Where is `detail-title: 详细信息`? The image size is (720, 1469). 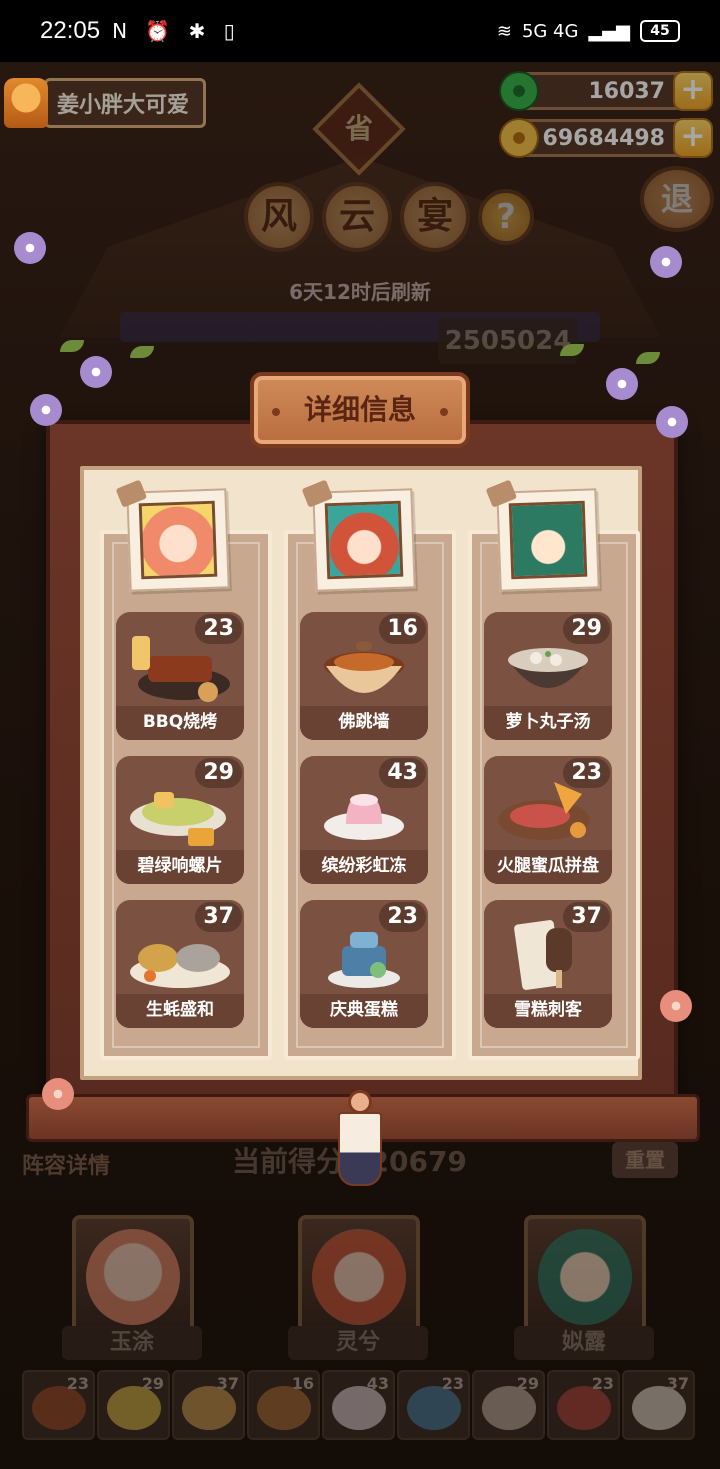
detail-title: 详细信息 is located at coordinates (359, 409).